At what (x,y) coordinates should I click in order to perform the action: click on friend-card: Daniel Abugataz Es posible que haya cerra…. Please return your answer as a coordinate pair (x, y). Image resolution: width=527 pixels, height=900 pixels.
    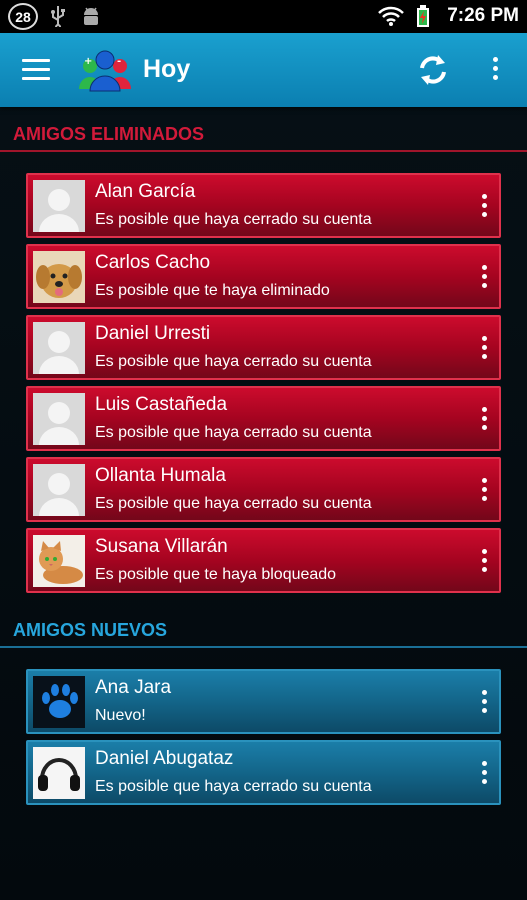
    Looking at the image, I should click on (263, 772).